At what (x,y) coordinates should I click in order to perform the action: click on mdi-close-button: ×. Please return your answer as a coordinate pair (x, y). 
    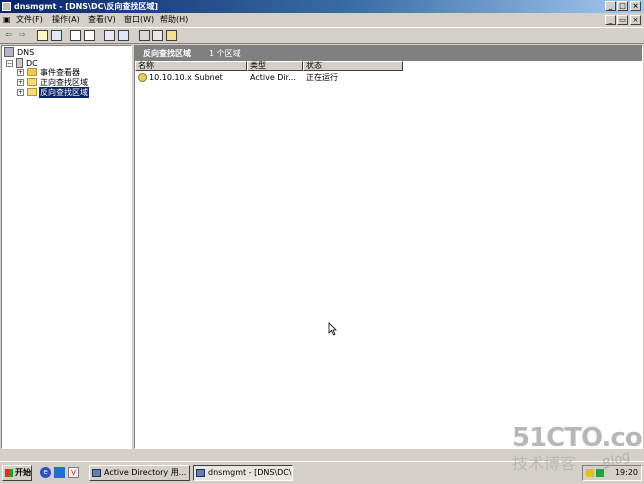
    Looking at the image, I should click on (635, 20).